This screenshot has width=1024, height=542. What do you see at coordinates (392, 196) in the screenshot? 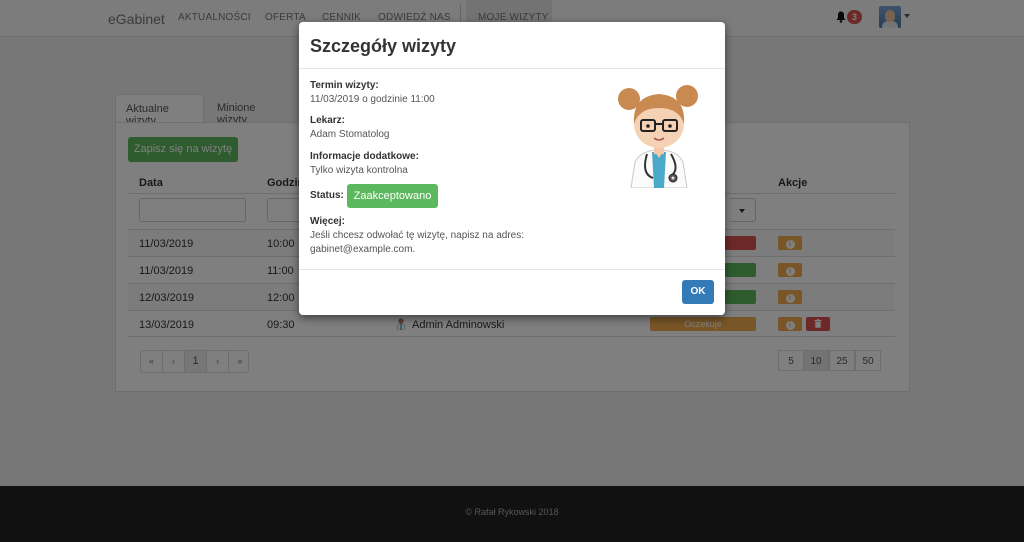
I see `status-badge: Zaakceptowano` at bounding box center [392, 196].